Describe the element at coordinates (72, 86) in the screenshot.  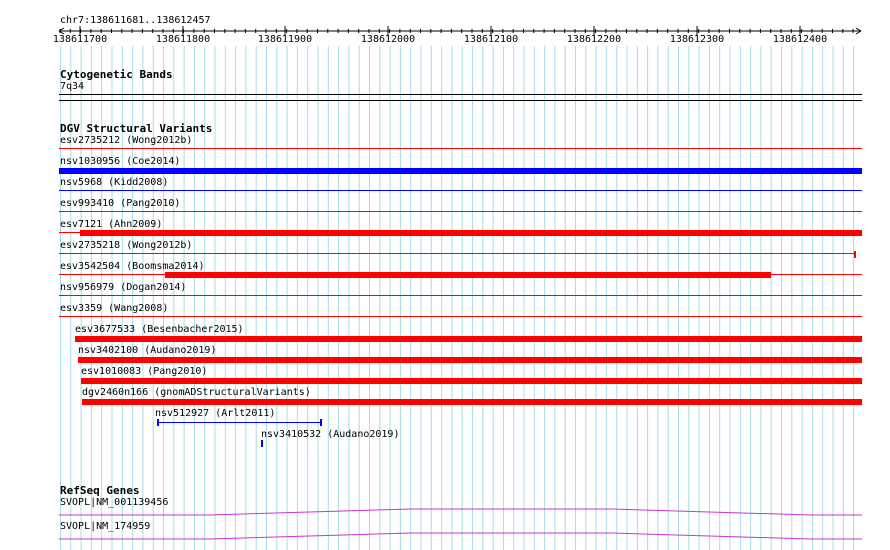
I see `cytoband-label: 7q34` at that location.